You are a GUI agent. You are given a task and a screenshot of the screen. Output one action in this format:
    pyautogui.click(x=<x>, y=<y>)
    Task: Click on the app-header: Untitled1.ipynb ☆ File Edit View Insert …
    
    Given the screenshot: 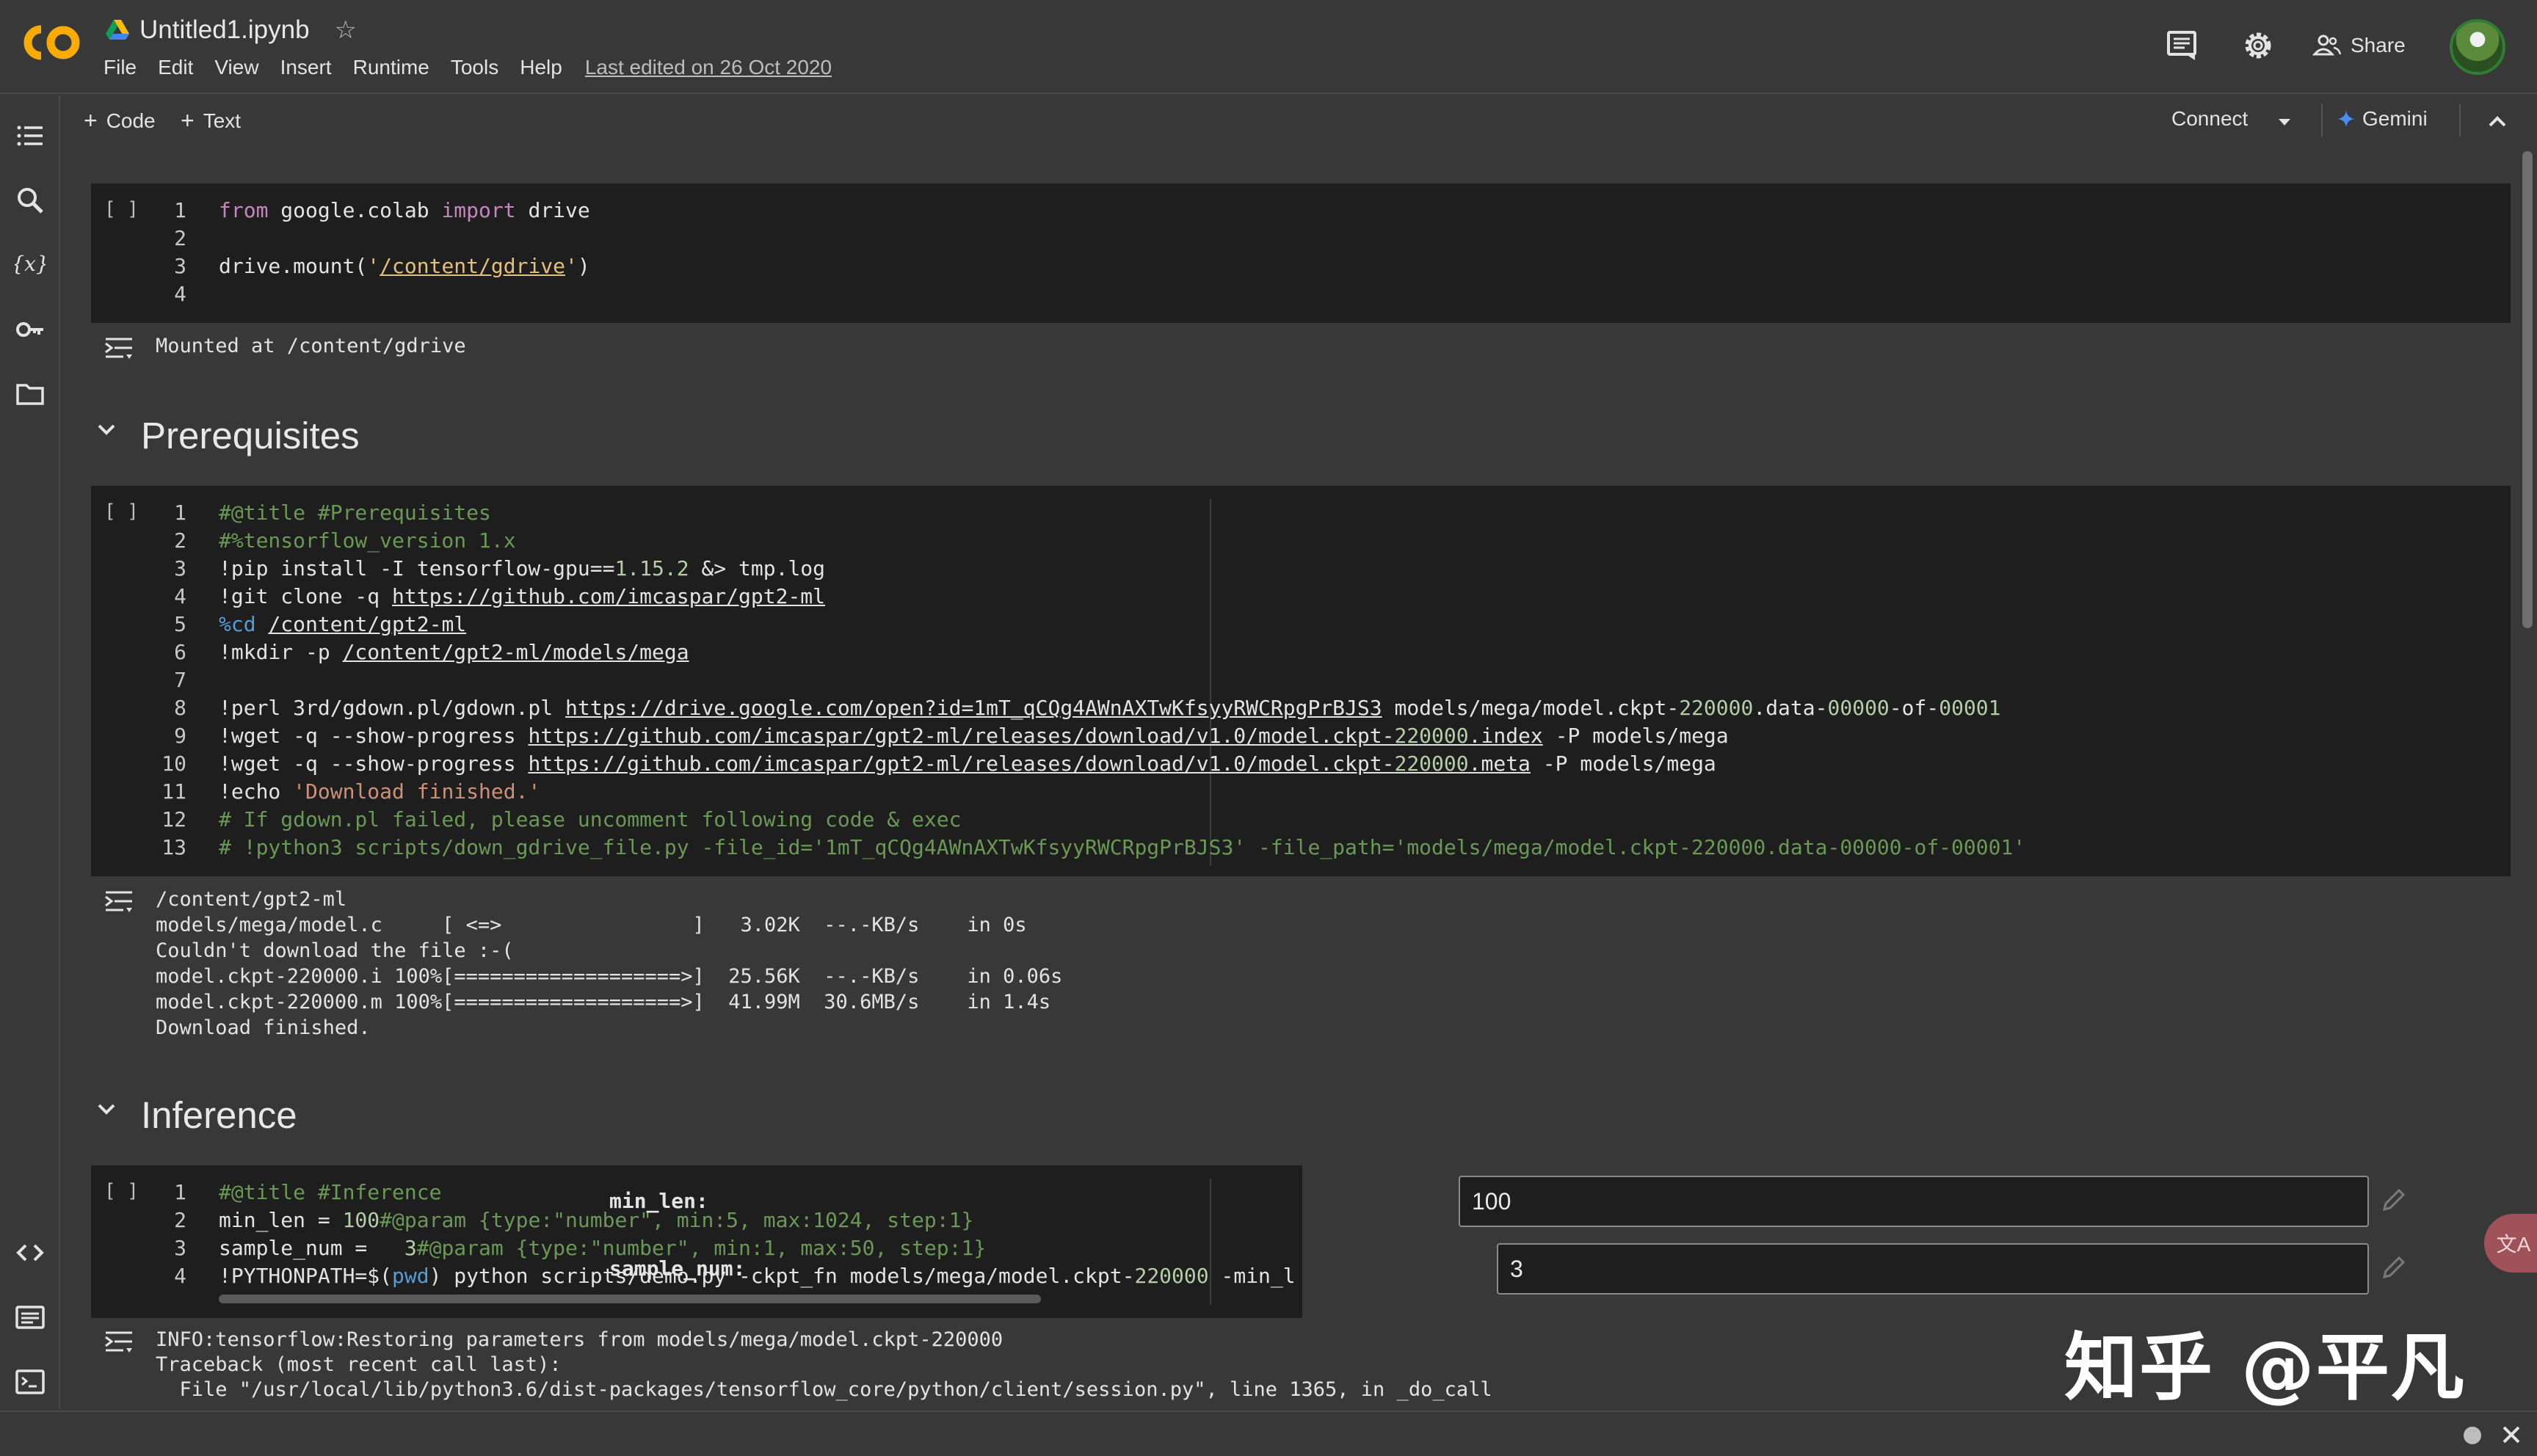 What is the action you would take?
    pyautogui.click(x=1268, y=47)
    